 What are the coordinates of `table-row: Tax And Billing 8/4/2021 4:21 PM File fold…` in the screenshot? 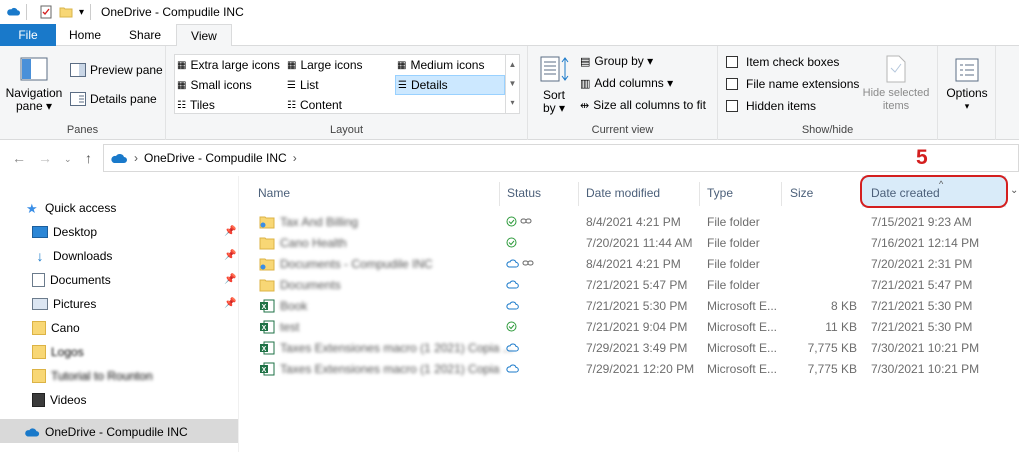 It's located at (629, 222).